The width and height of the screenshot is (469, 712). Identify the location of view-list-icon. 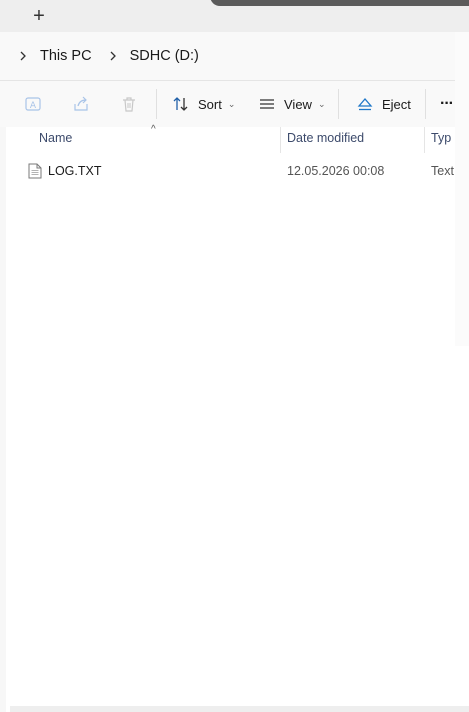
(267, 104).